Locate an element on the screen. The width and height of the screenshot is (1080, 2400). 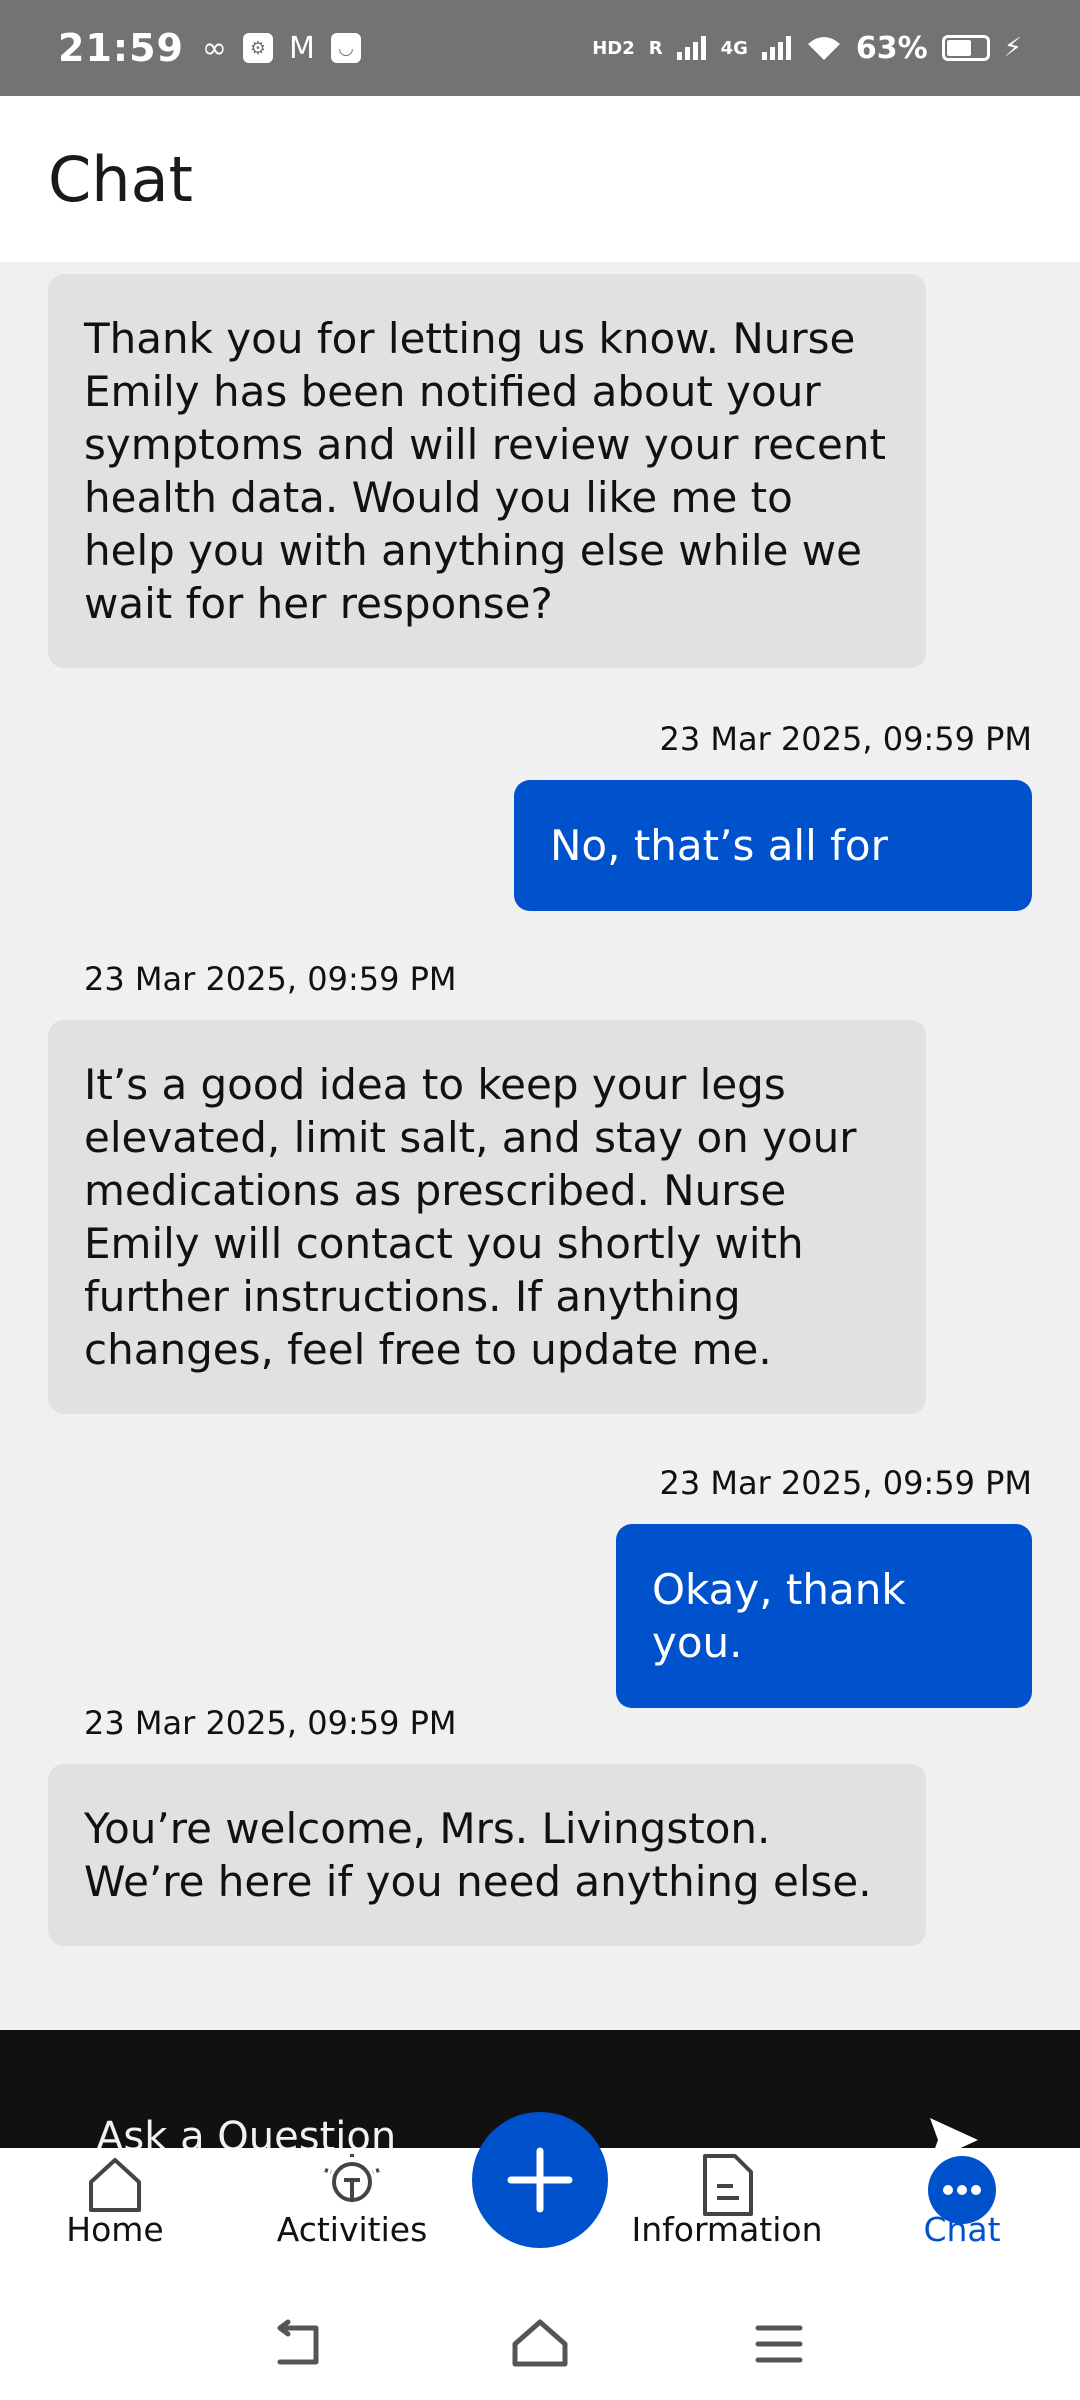
status-time: 21:59 is located at coordinates (121, 48).